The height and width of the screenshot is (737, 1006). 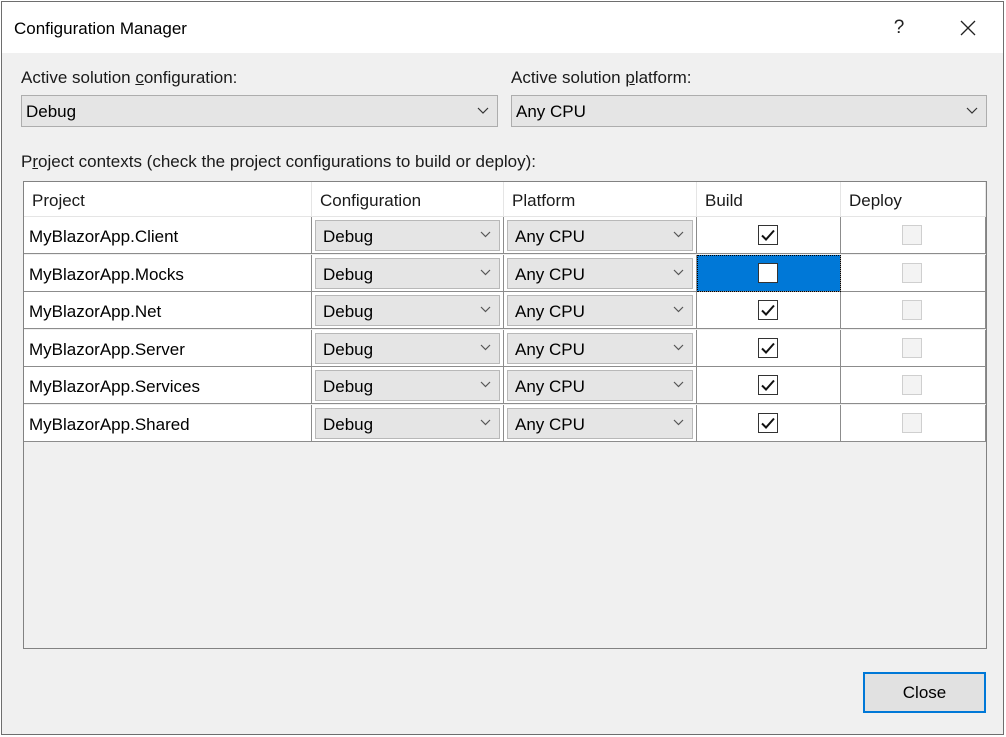 I want to click on close-icon, so click(x=968, y=28).